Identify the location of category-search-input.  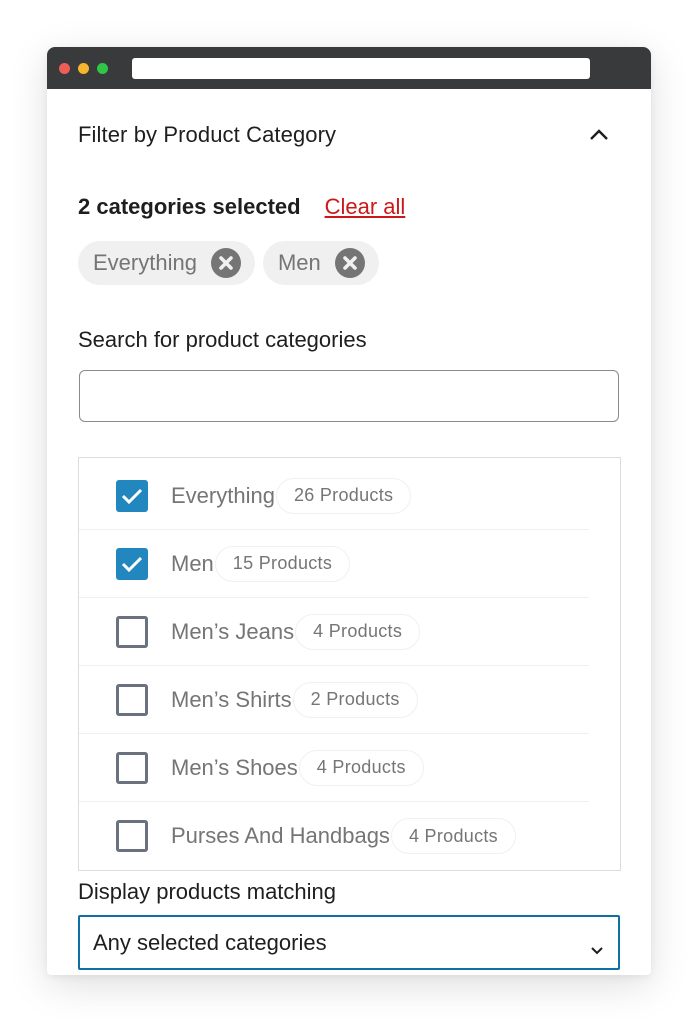
(349, 396).